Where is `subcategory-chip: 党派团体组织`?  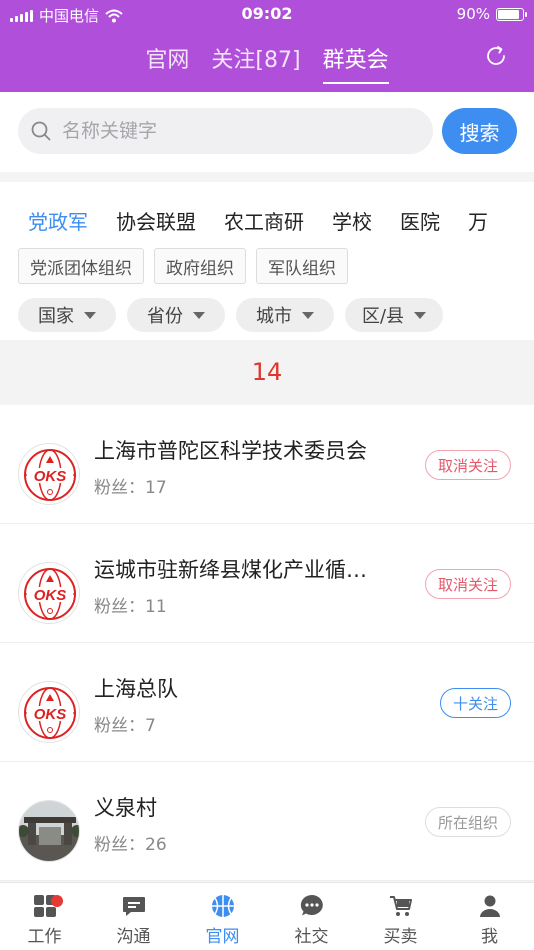
subcategory-chip: 党派团体组织 is located at coordinates (81, 266).